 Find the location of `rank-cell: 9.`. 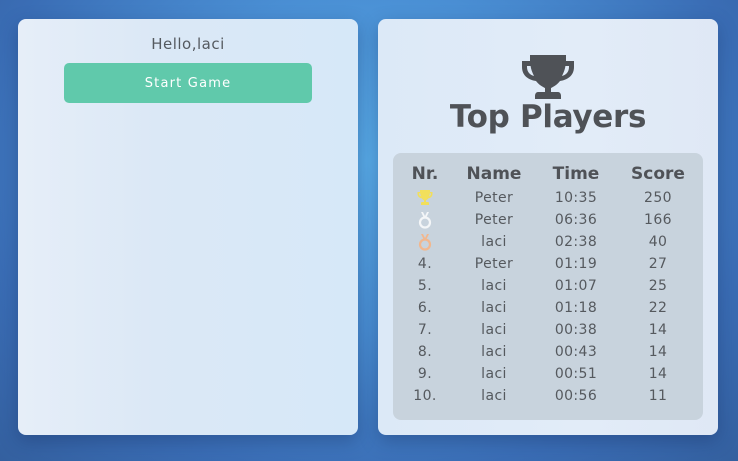

rank-cell: 9. is located at coordinates (425, 374).